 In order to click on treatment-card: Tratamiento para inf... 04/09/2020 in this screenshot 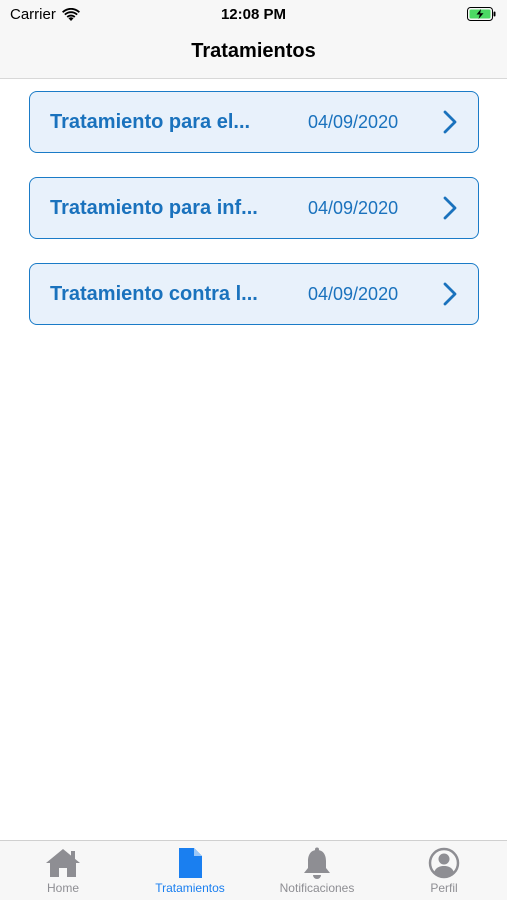, I will do `click(254, 208)`.